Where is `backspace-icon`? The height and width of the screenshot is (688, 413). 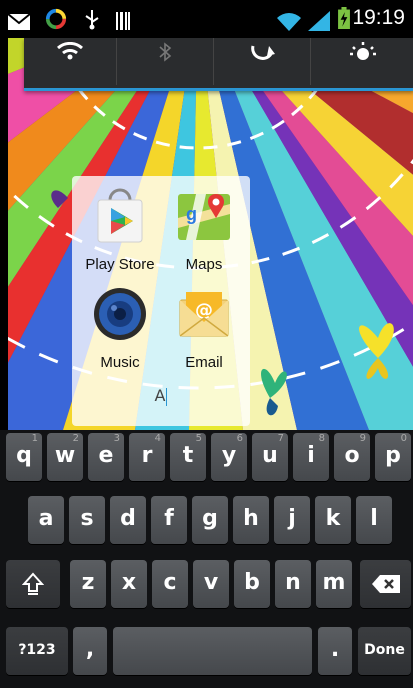
backspace-icon is located at coordinates (385, 584).